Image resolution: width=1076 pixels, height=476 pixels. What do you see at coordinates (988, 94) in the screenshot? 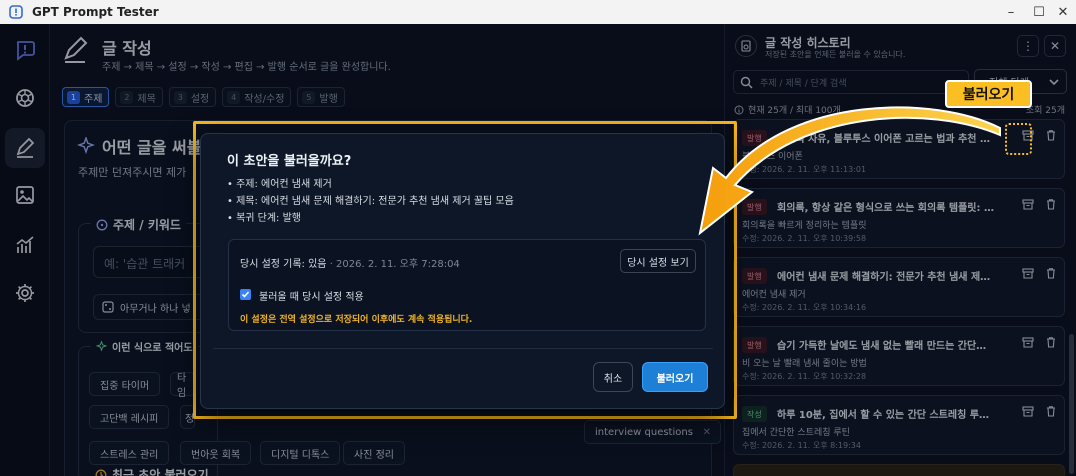
I see `load-callout-label: 불러오기` at bounding box center [988, 94].